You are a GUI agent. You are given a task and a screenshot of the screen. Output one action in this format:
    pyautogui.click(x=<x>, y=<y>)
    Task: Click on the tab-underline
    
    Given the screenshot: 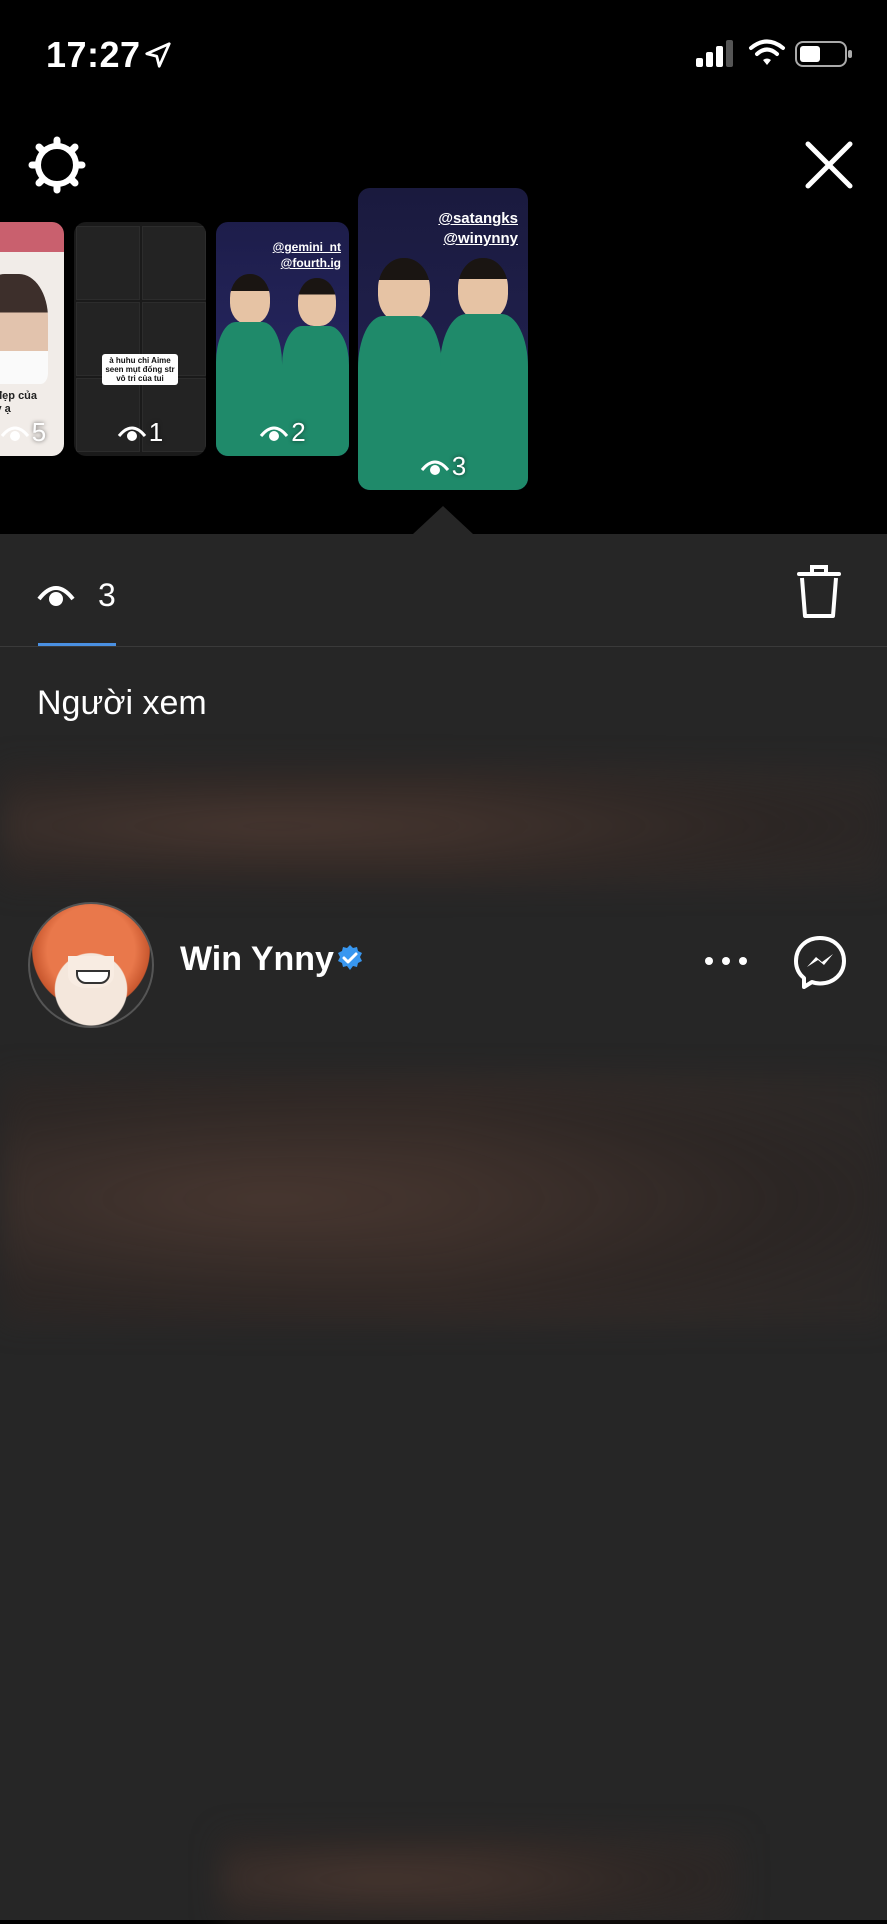 What is the action you would take?
    pyautogui.click(x=77, y=644)
    